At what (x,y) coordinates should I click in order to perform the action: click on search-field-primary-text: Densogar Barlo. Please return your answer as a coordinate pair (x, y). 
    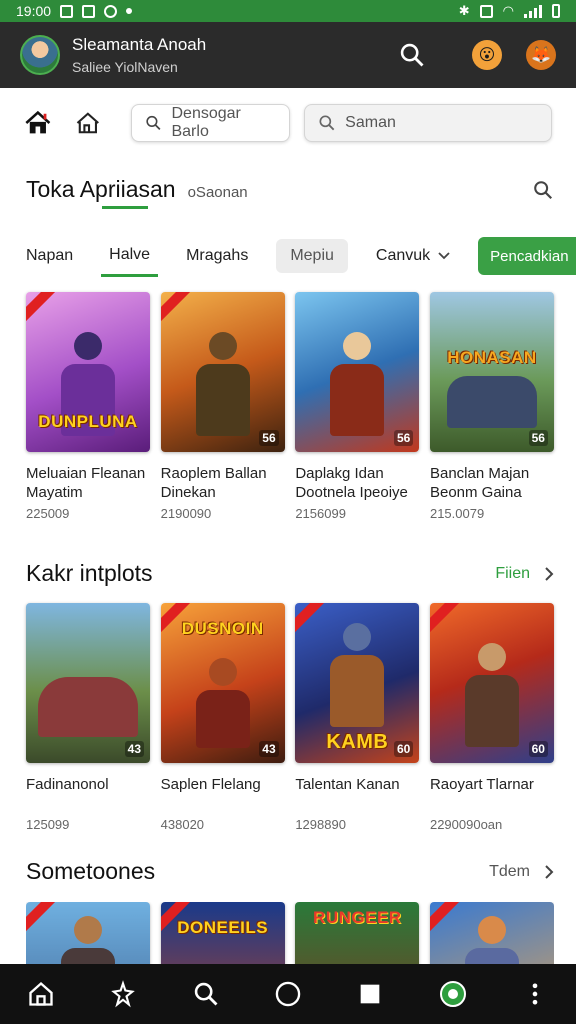
    Looking at the image, I should click on (206, 122).